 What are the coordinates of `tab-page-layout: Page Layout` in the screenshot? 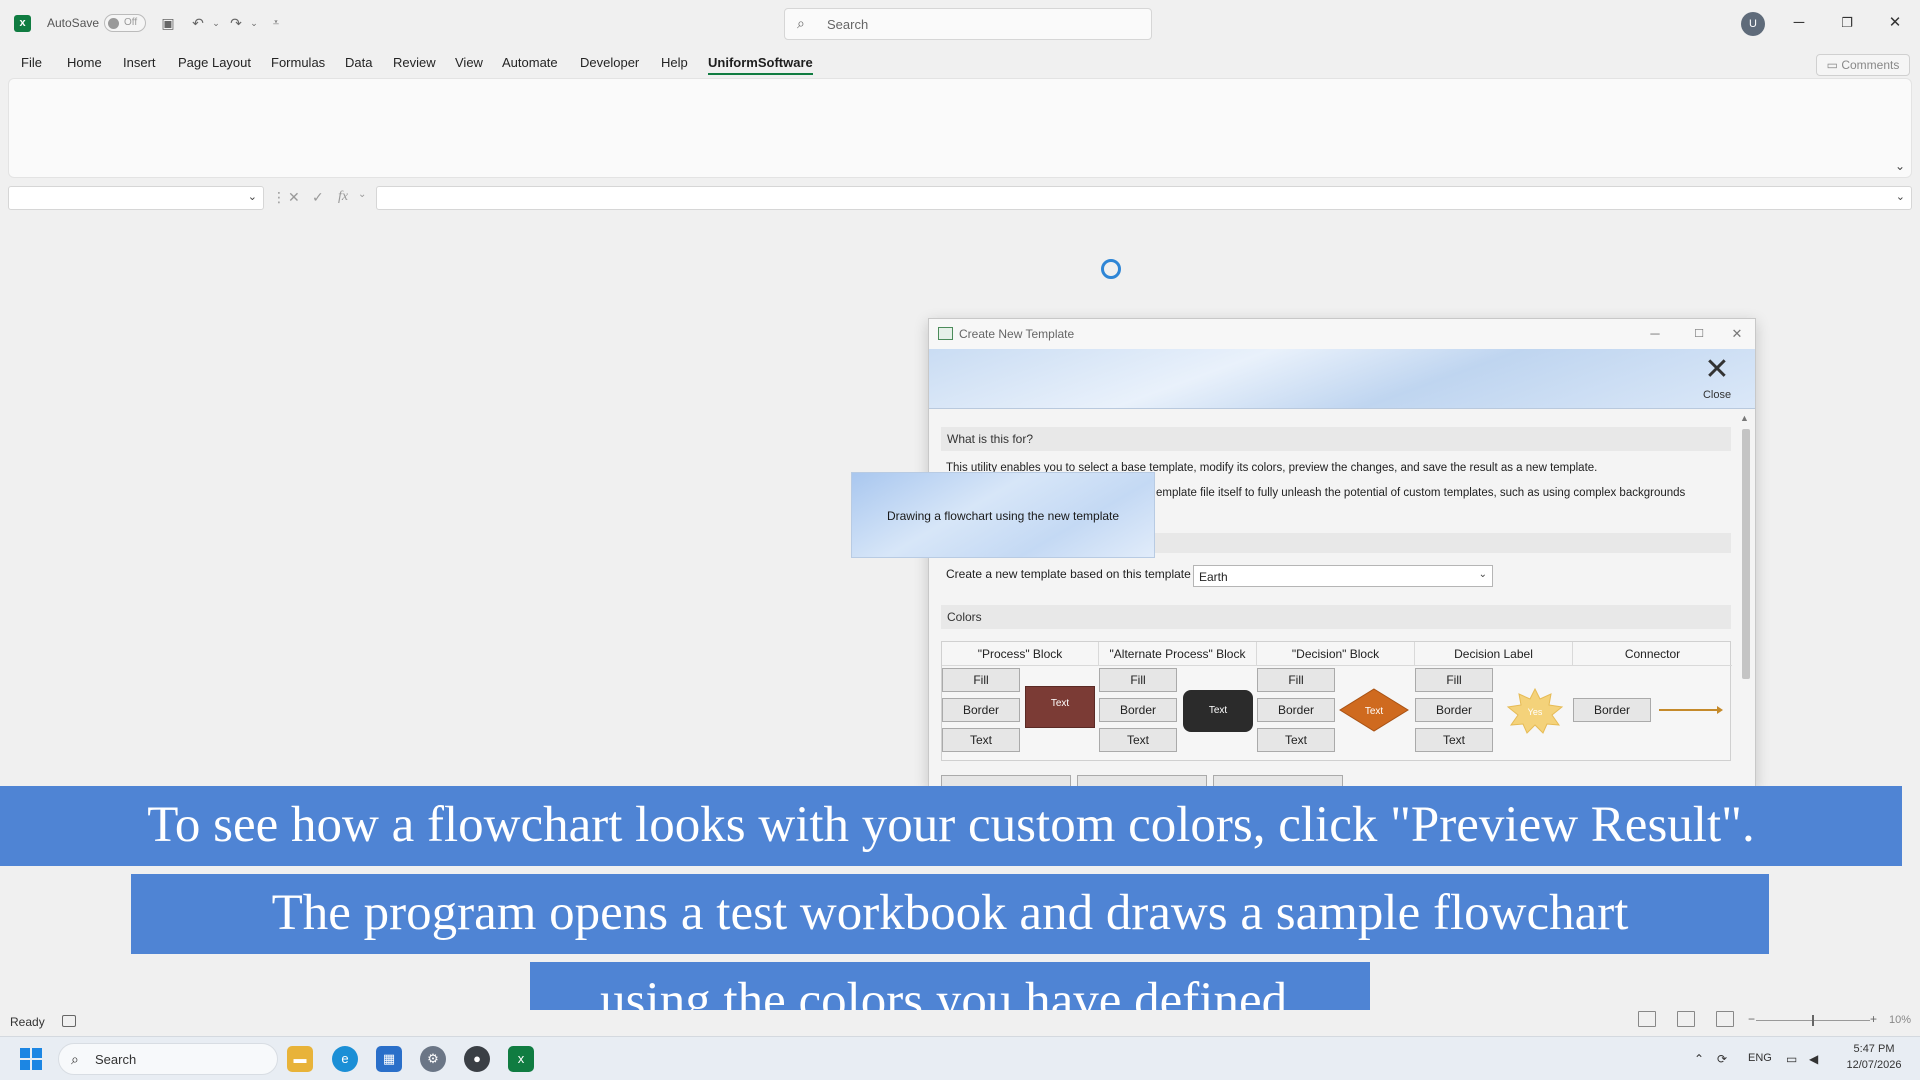 It's located at (214, 62).